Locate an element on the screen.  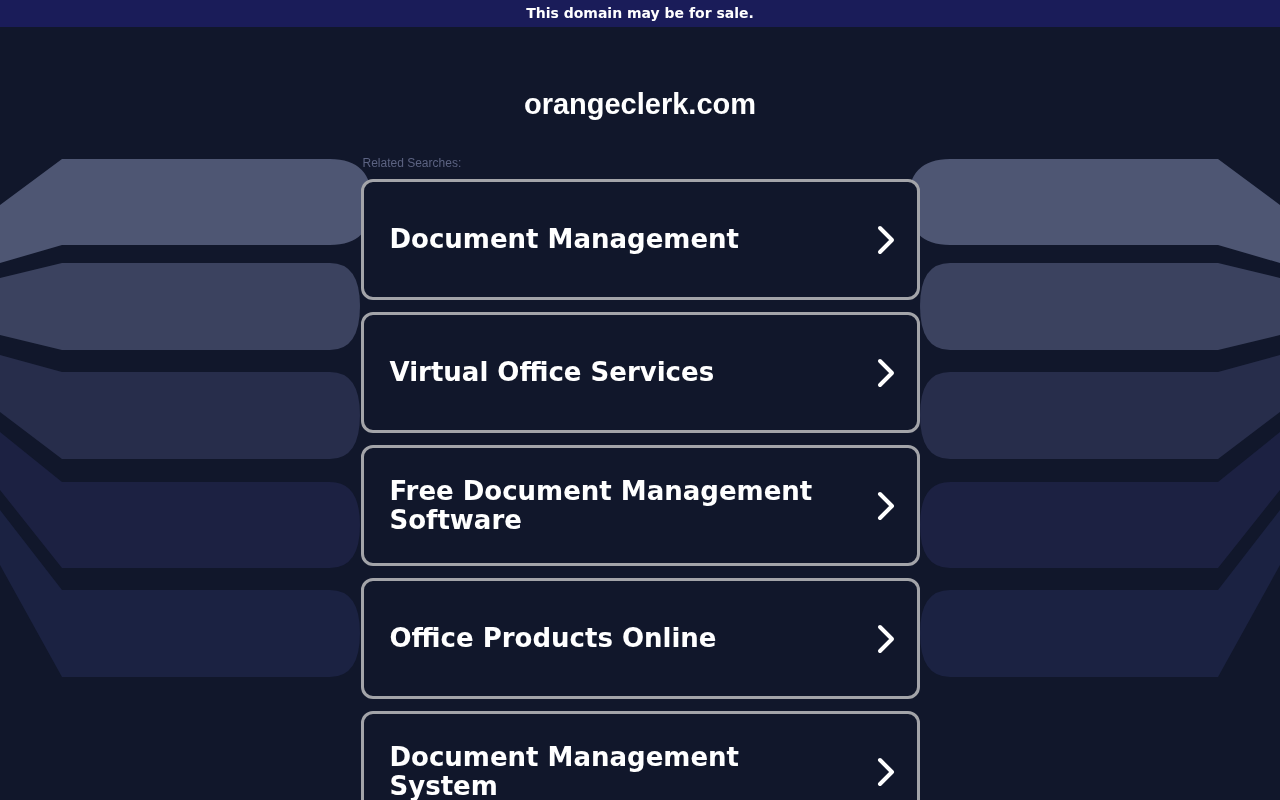
domain-title: orangeclerk.com is located at coordinates (640, 104).